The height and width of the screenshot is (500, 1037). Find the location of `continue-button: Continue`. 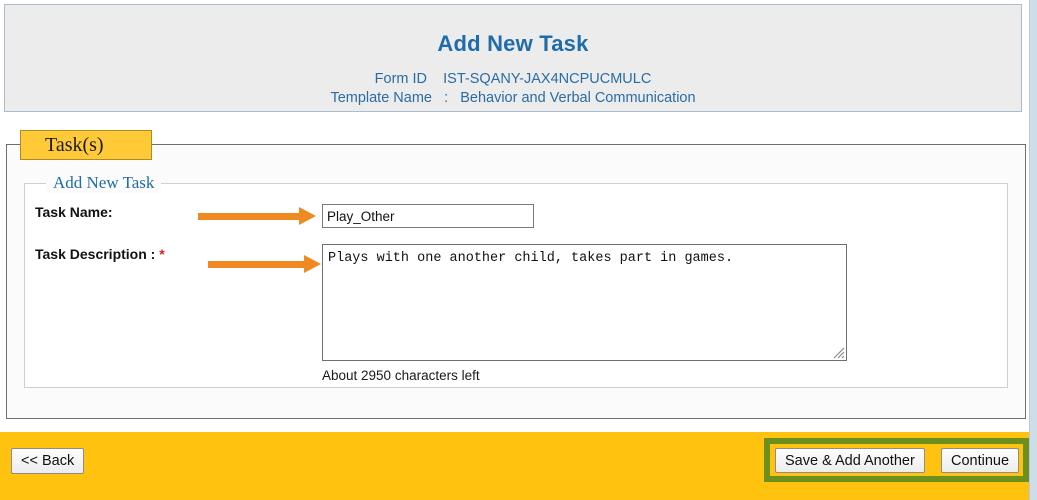

continue-button: Continue is located at coordinates (980, 460).